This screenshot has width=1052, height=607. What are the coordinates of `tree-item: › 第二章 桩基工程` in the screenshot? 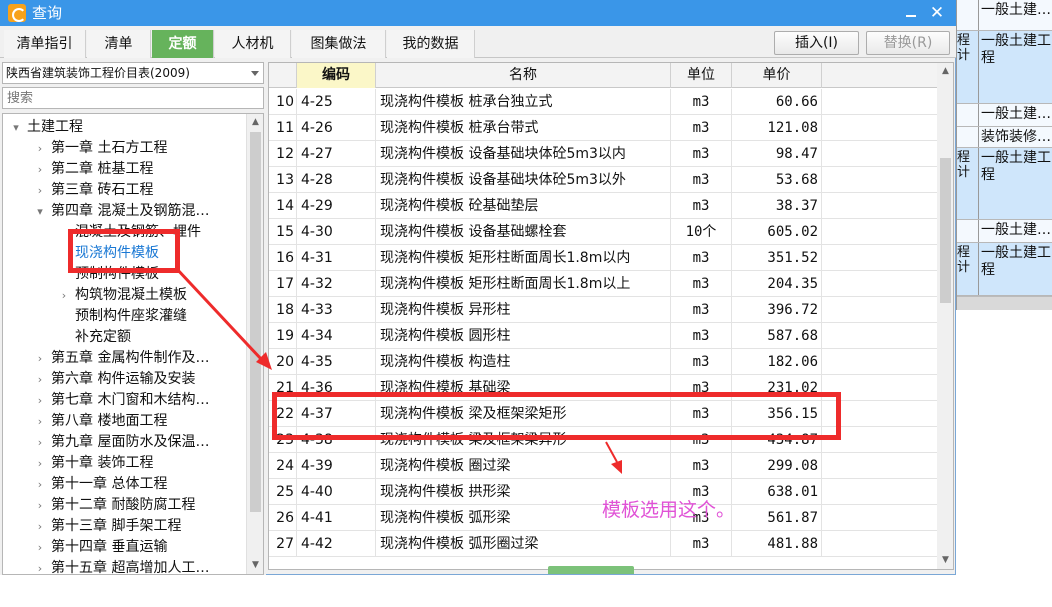 It's located at (96, 169).